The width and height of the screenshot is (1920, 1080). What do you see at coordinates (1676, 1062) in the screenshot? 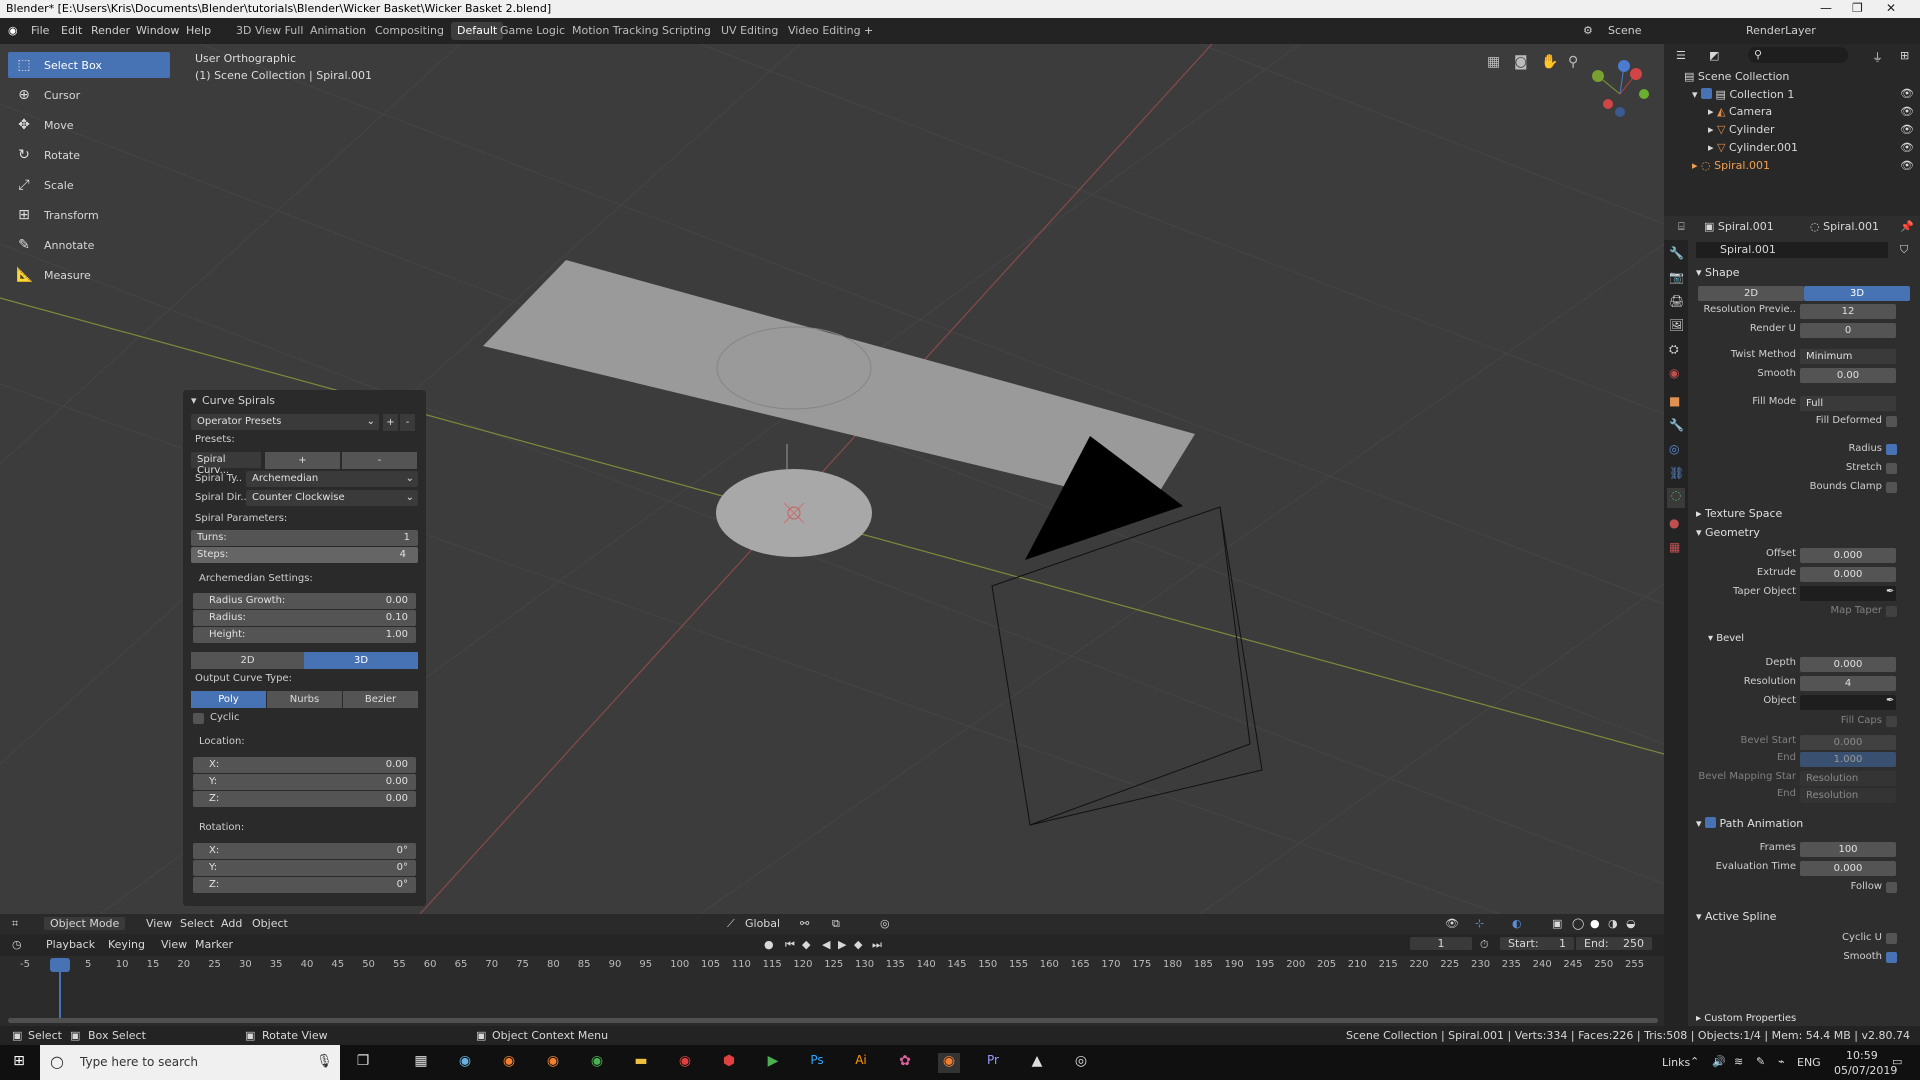
I see `links-toolbar: Links` at bounding box center [1676, 1062].